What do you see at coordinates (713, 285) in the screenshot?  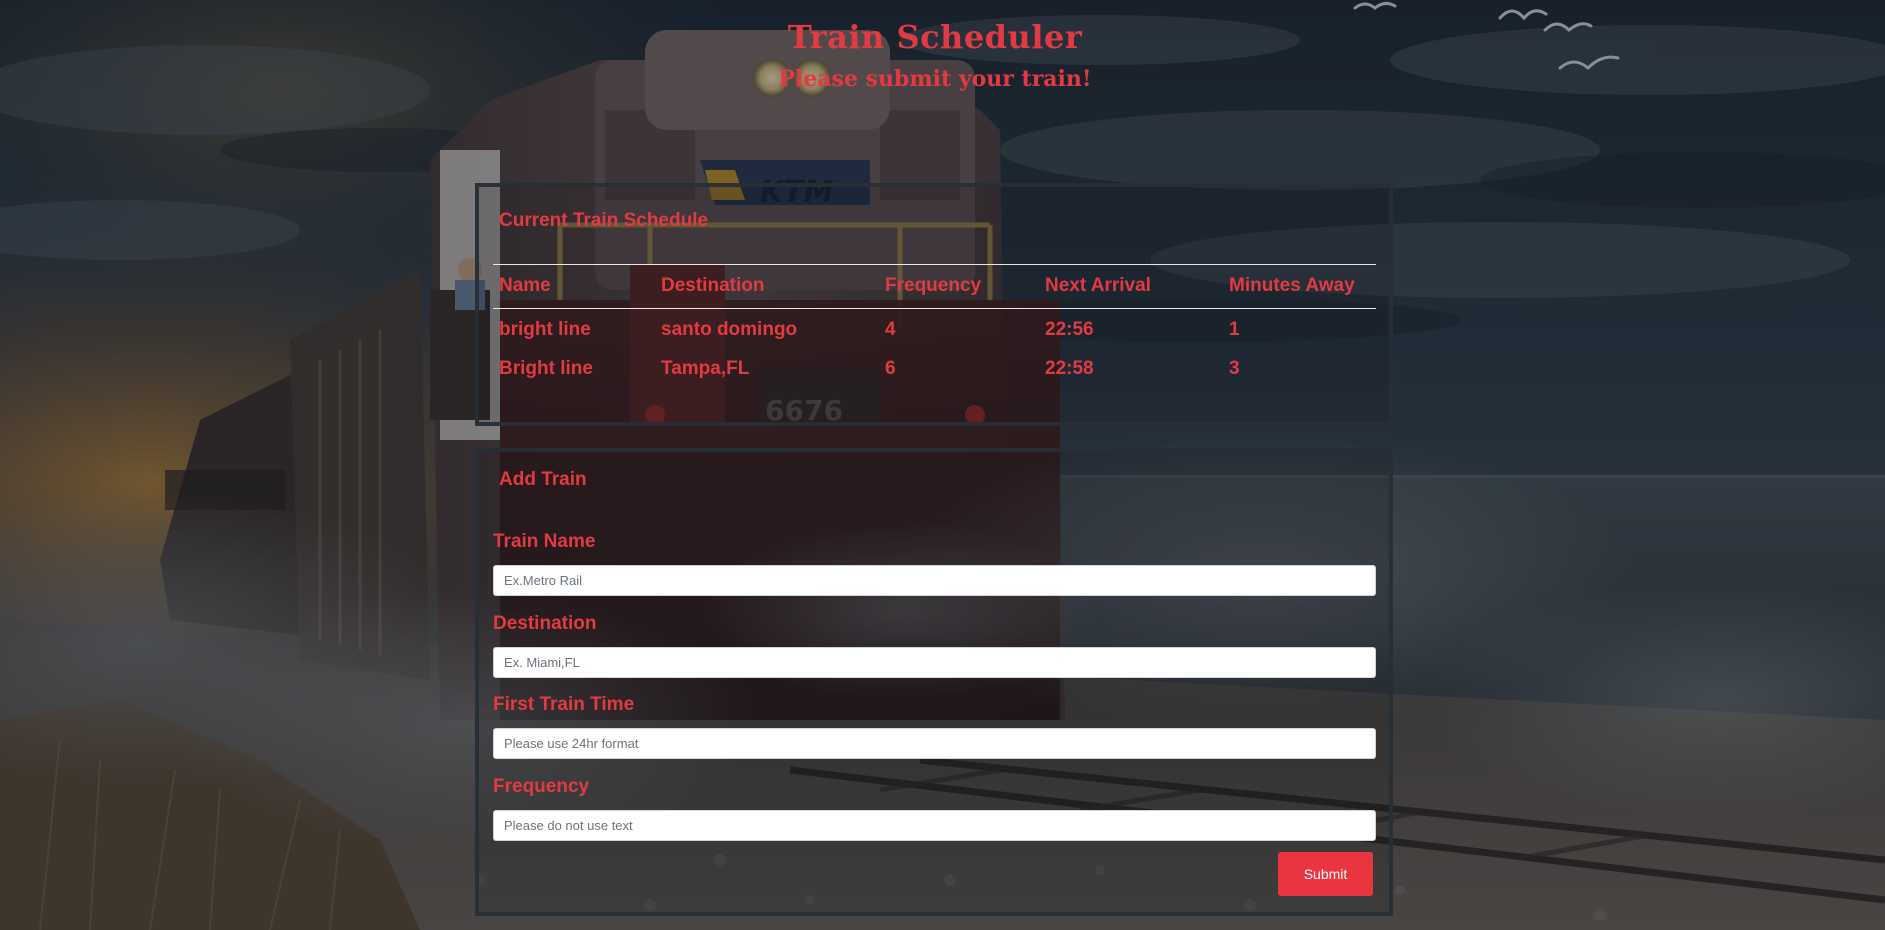 I see `column-header-destination: Destination` at bounding box center [713, 285].